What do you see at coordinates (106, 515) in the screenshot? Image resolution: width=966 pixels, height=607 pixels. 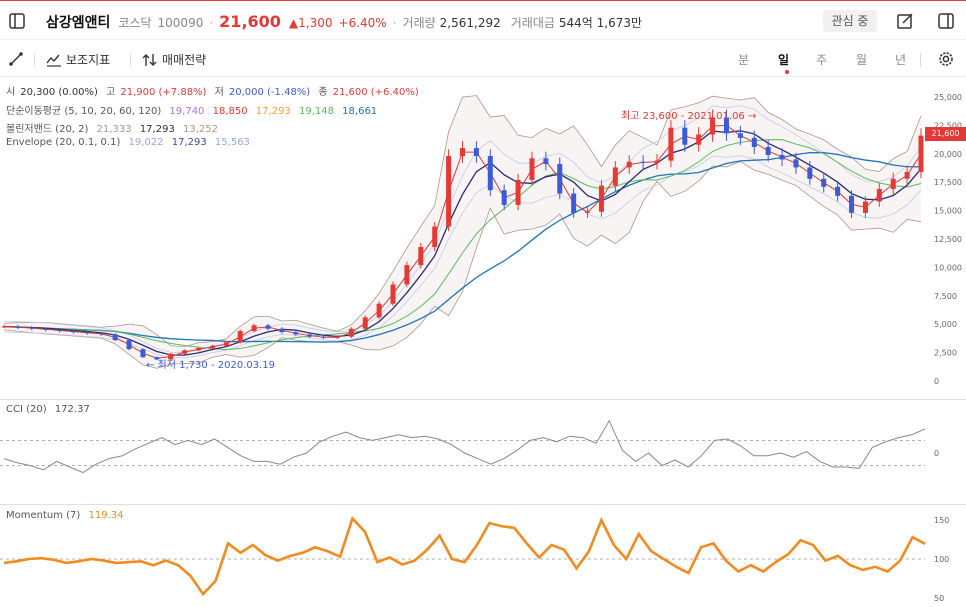 I see `momentum-value: 119.34` at bounding box center [106, 515].